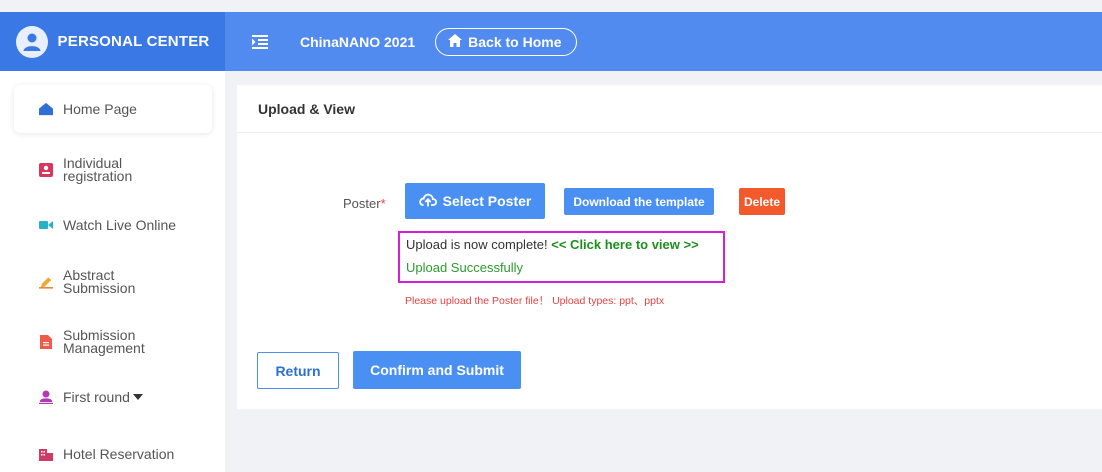 The width and height of the screenshot is (1102, 472). What do you see at coordinates (261, 42) in the screenshot?
I see `menu-toggle-icon` at bounding box center [261, 42].